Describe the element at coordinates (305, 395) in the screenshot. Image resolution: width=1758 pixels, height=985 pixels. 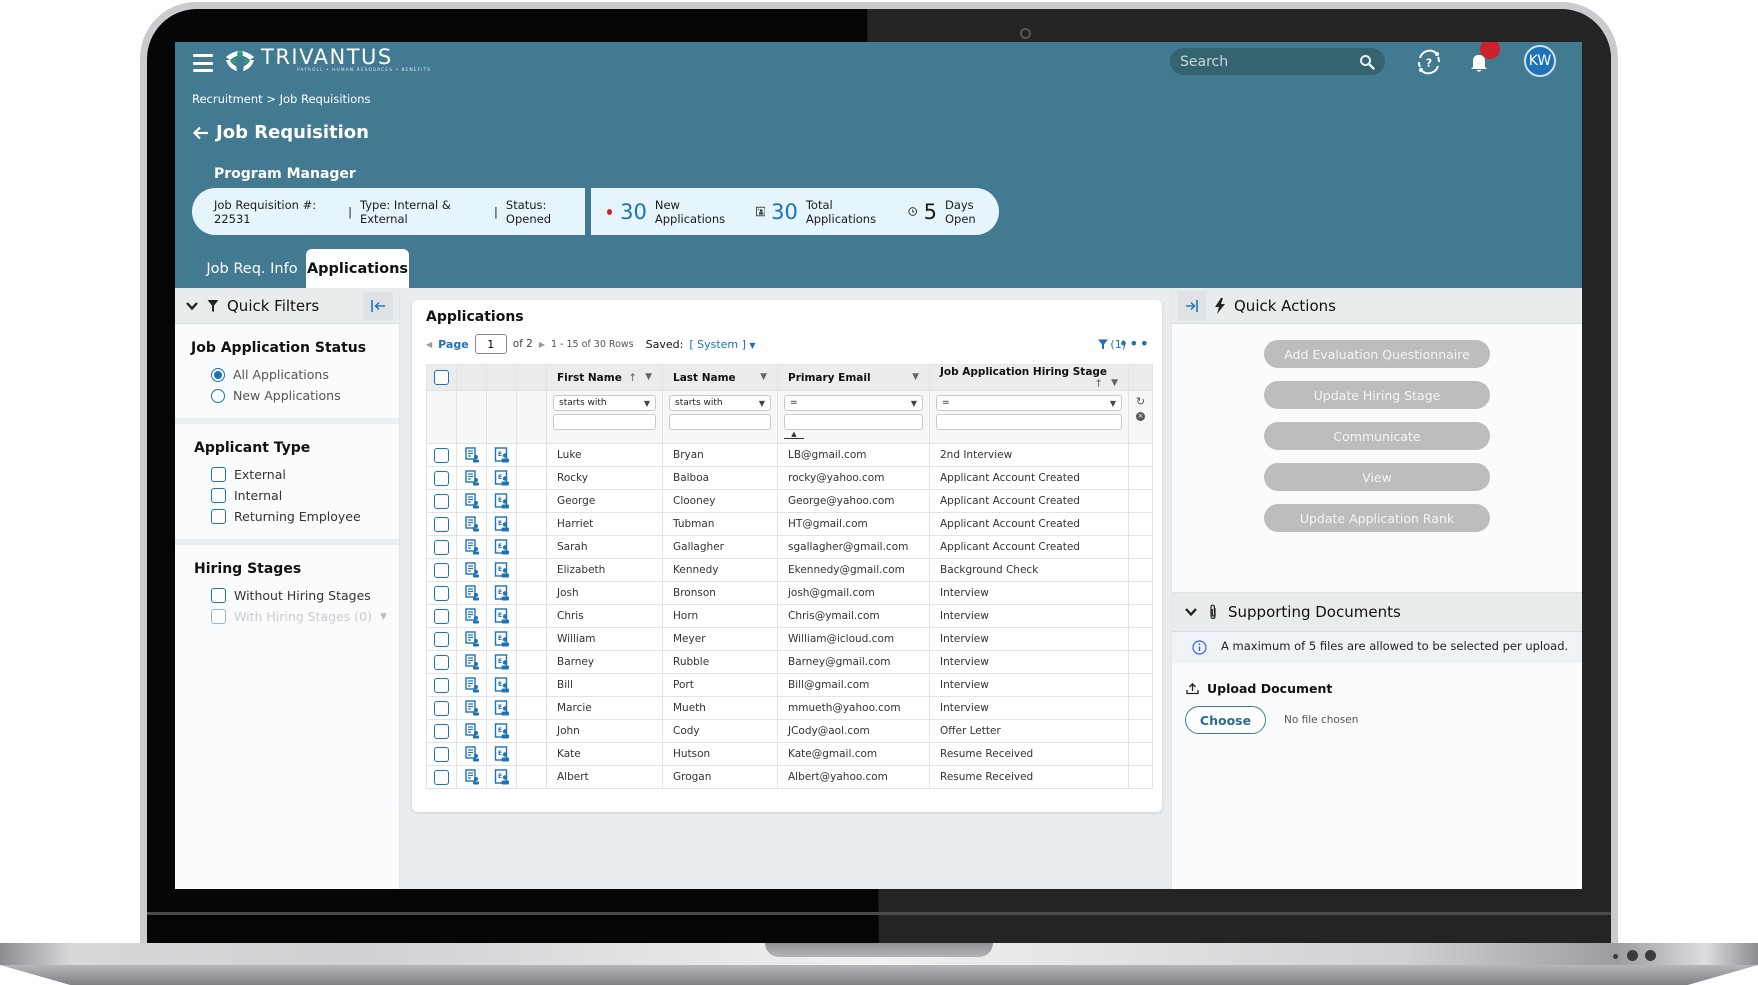
I see `radio-new-applications: New Applications` at that location.